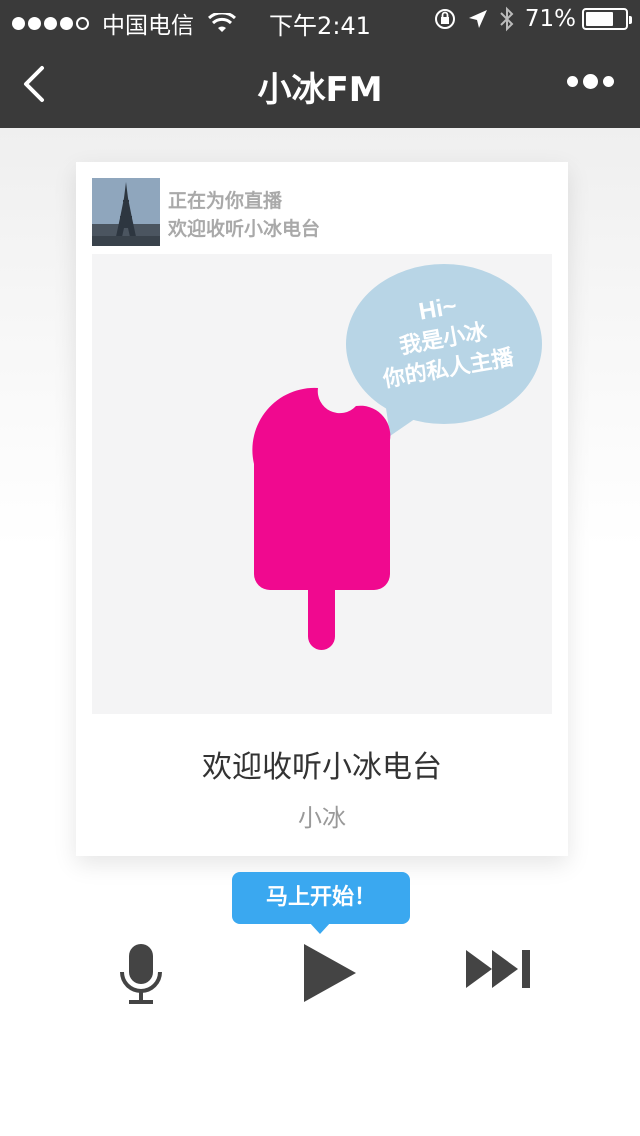 Image resolution: width=640 pixels, height=1136 pixels. I want to click on status-right: 71%, so click(532, 19).